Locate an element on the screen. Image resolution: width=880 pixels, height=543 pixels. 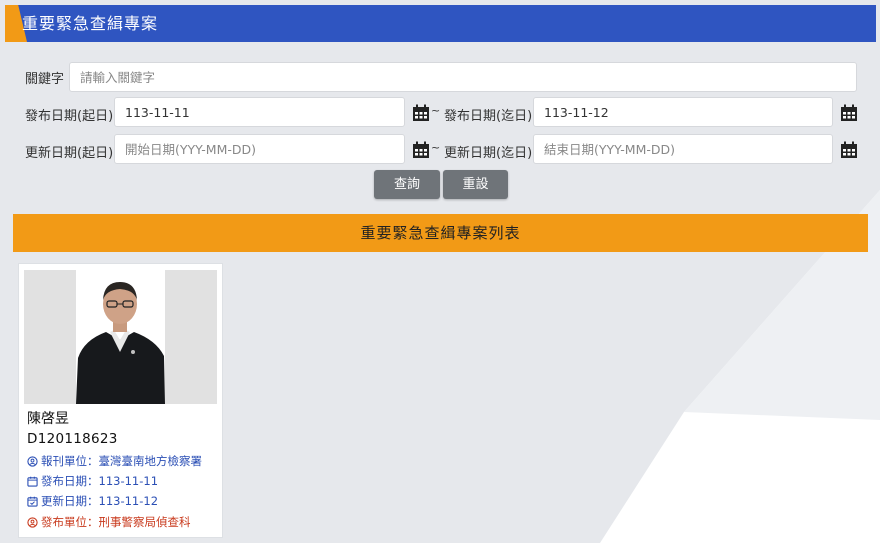
update-start-date-input is located at coordinates (259, 149).